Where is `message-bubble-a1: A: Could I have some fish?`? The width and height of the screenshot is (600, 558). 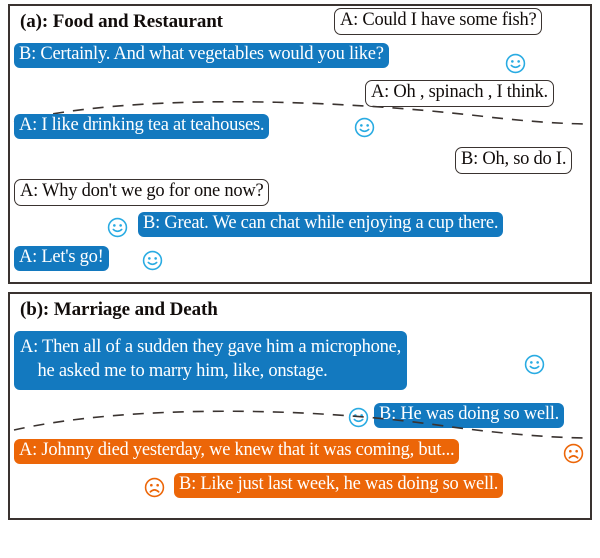
message-bubble-a1: A: Could I have some fish? is located at coordinates (438, 21).